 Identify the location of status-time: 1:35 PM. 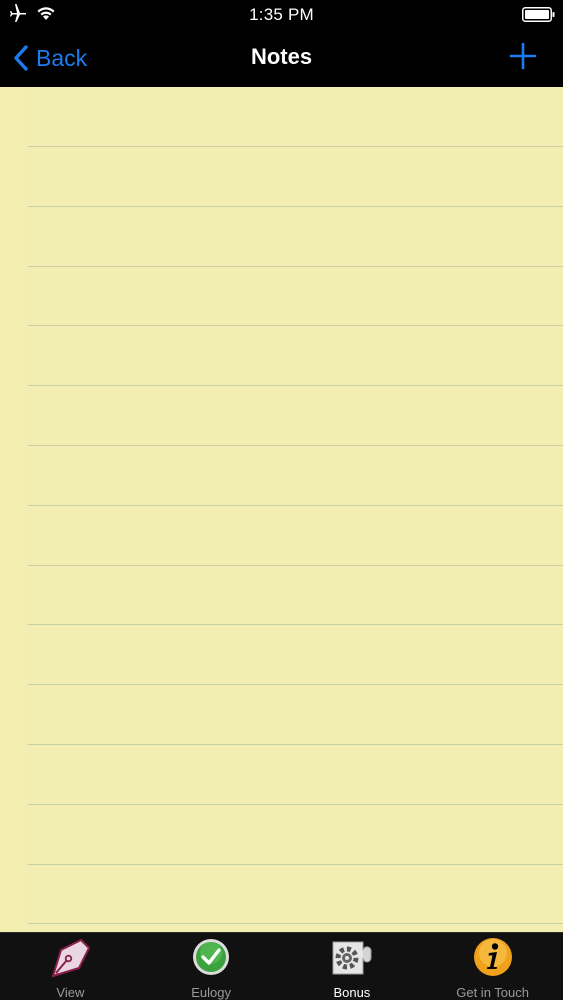
(281, 14).